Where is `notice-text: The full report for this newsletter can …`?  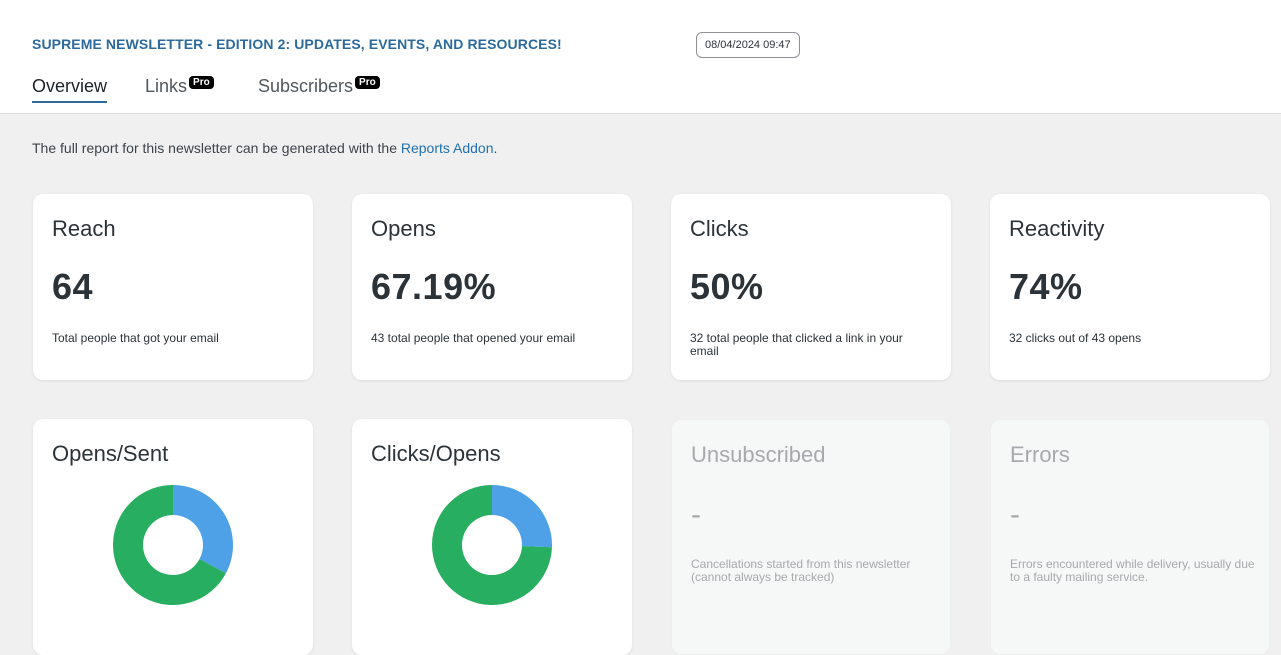
notice-text: The full report for this newsletter can … is located at coordinates (216, 148).